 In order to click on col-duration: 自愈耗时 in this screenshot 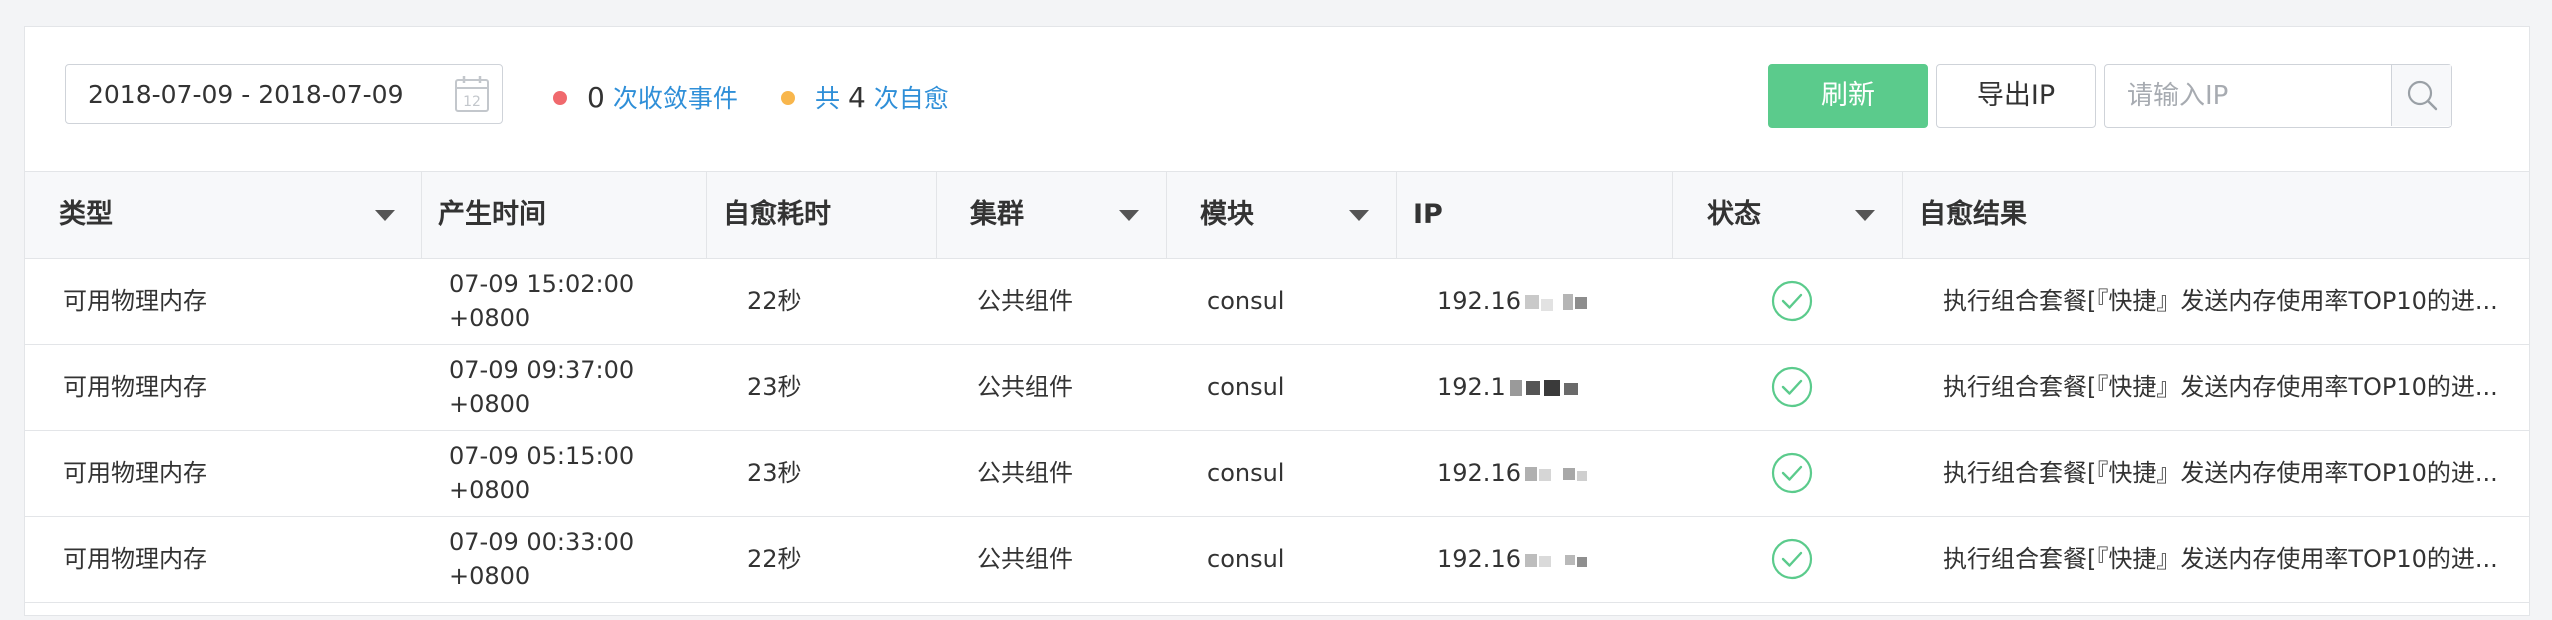, I will do `click(822, 215)`.